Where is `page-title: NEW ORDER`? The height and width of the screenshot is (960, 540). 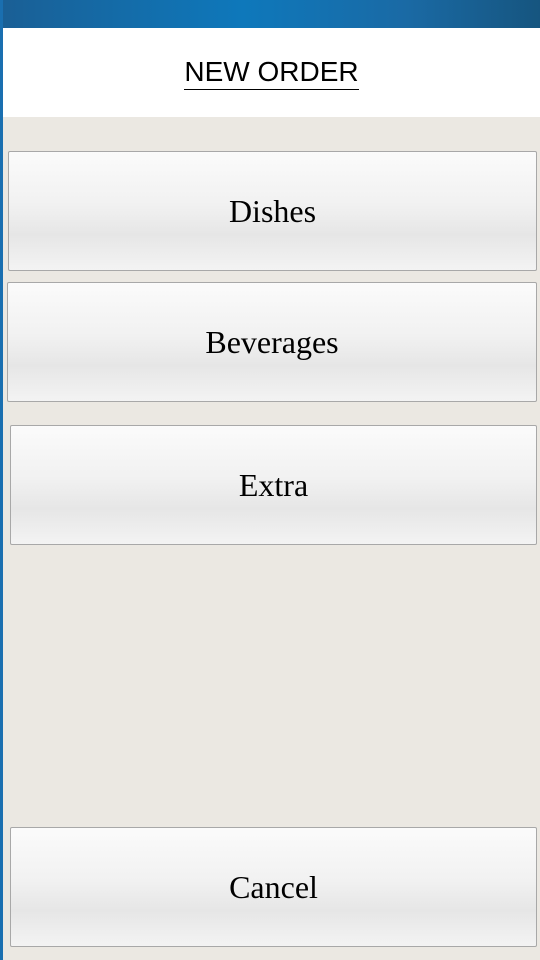 page-title: NEW ORDER is located at coordinates (271, 73).